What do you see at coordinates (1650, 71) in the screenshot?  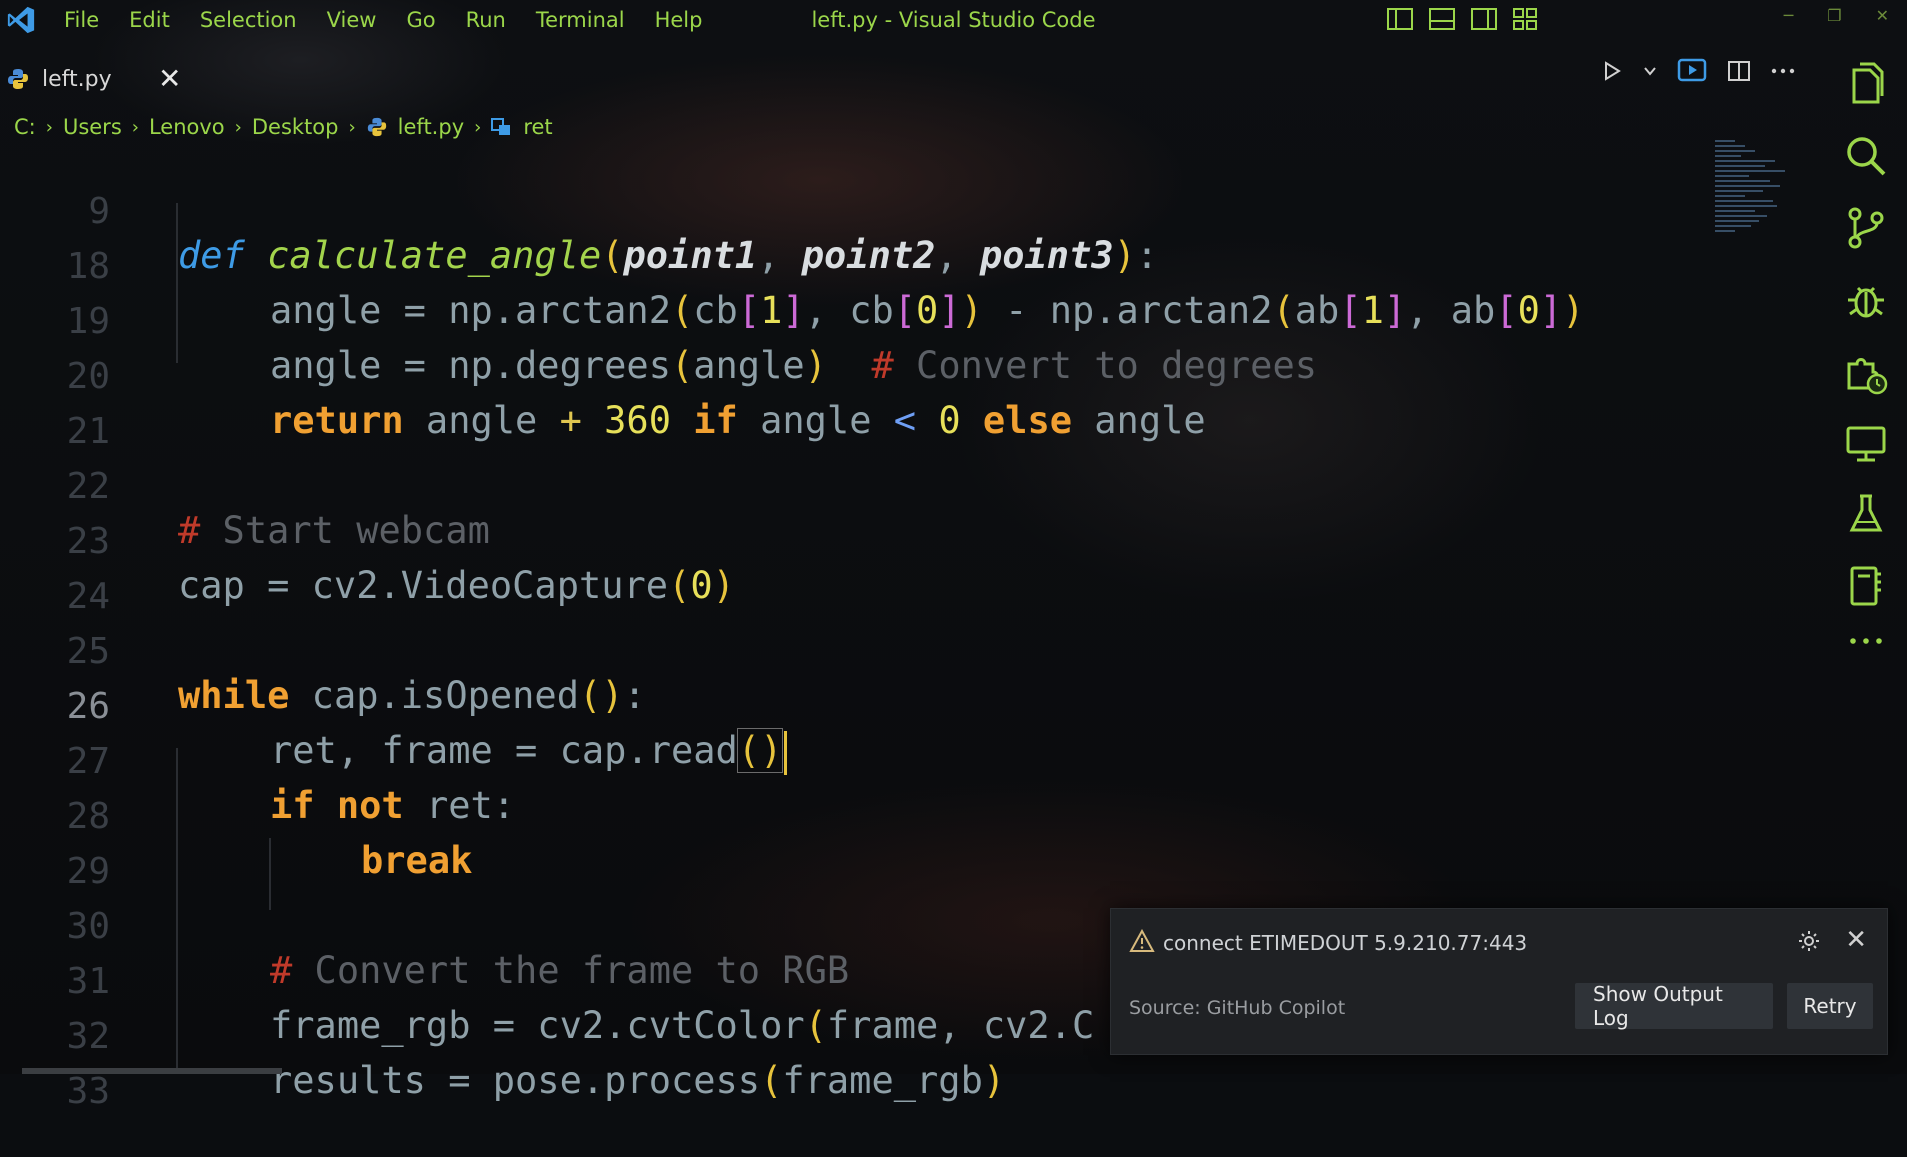 I see `run-dropdown-chevron-icon` at bounding box center [1650, 71].